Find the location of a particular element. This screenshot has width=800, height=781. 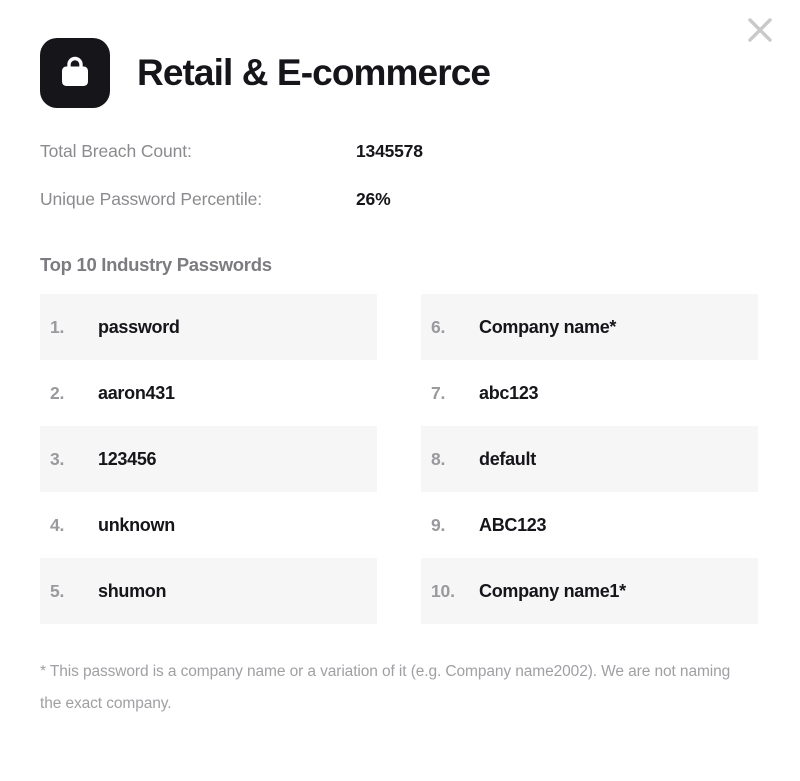

close-icon is located at coordinates (760, 30).